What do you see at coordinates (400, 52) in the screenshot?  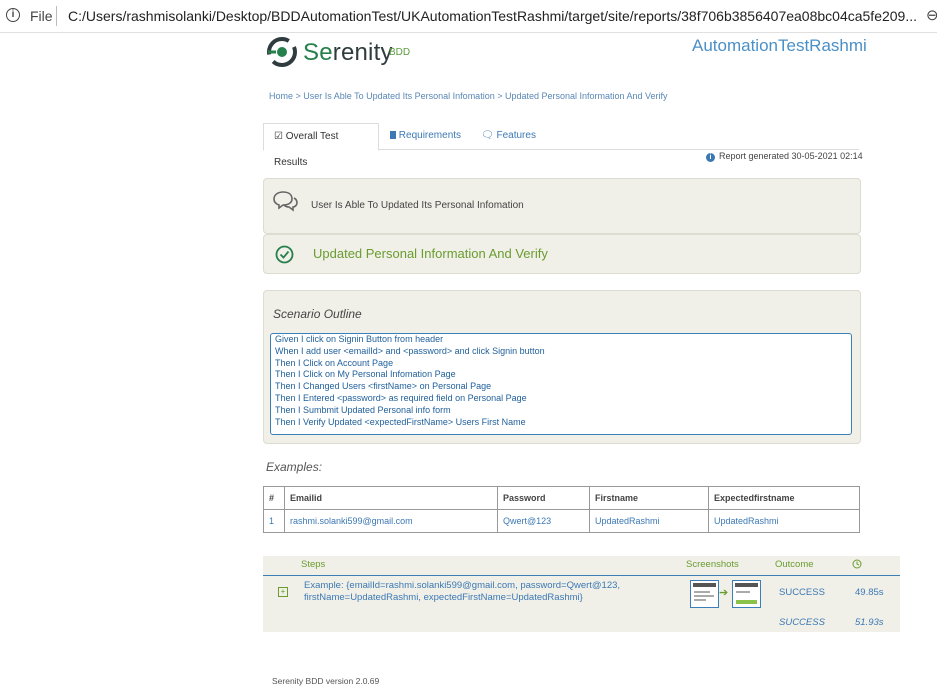 I see `logo-bdd: BDD` at bounding box center [400, 52].